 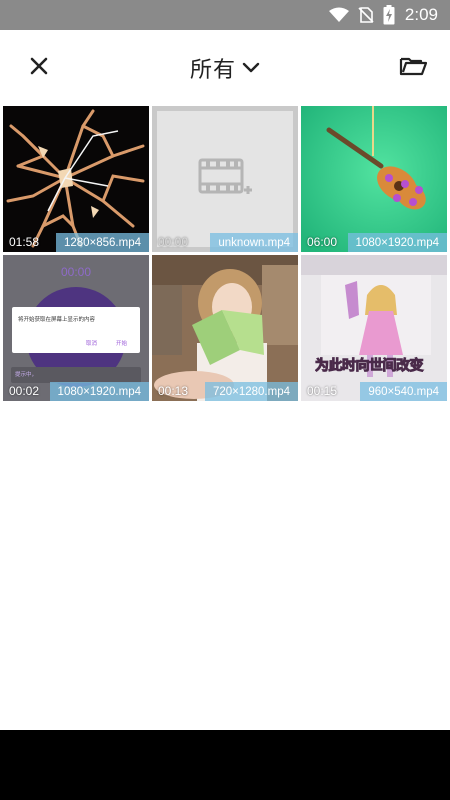 I want to click on video-tile: 00:00 unknown.mp4, so click(x=225, y=179).